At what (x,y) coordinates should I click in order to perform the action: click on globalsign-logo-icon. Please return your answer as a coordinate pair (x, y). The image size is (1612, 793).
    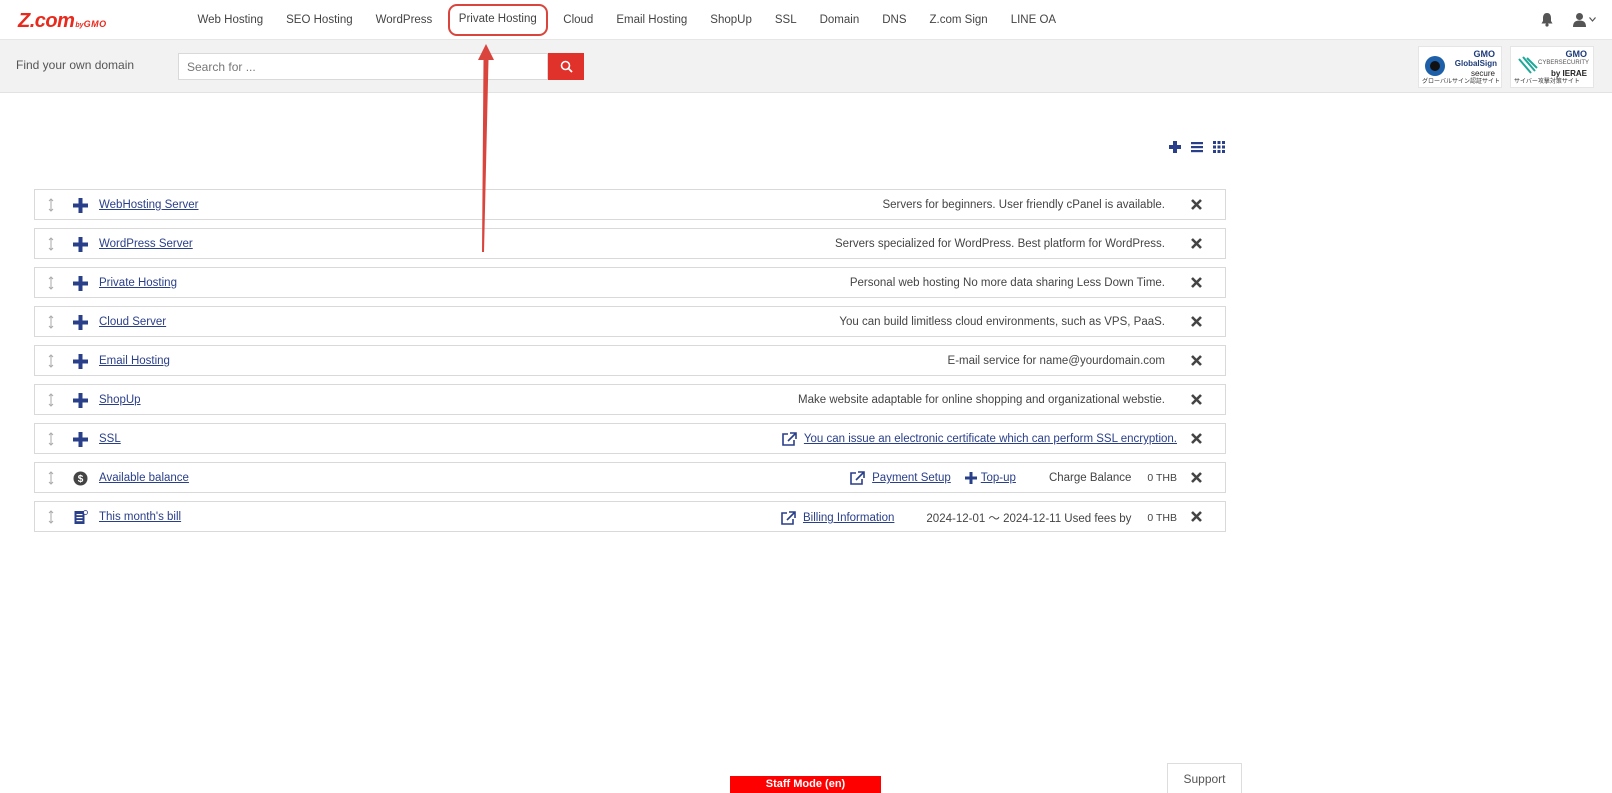
    Looking at the image, I should click on (1435, 66).